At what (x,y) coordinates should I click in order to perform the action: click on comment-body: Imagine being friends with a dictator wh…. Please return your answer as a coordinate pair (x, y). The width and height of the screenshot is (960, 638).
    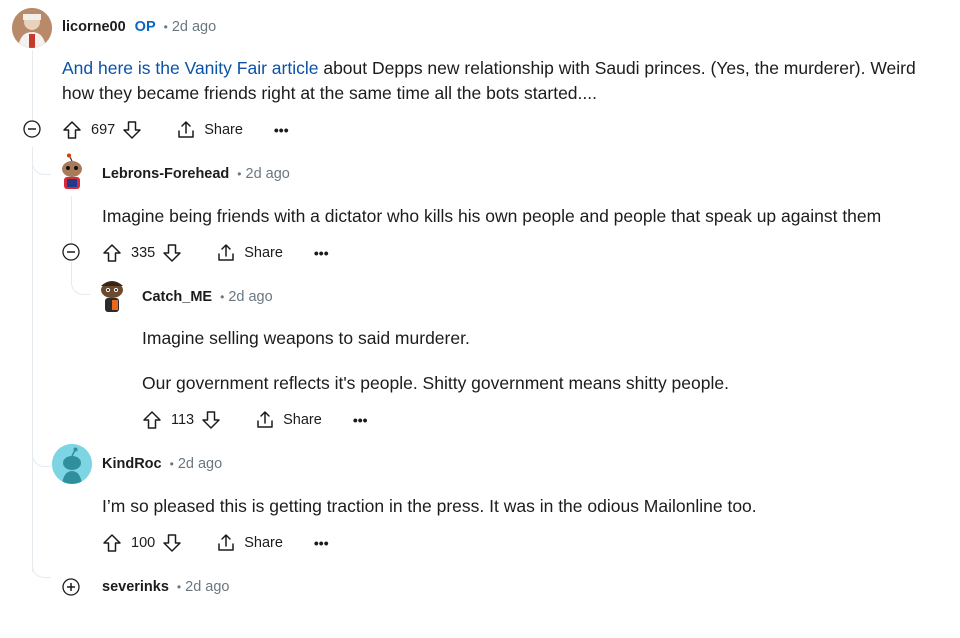
    Looking at the image, I should click on (492, 216).